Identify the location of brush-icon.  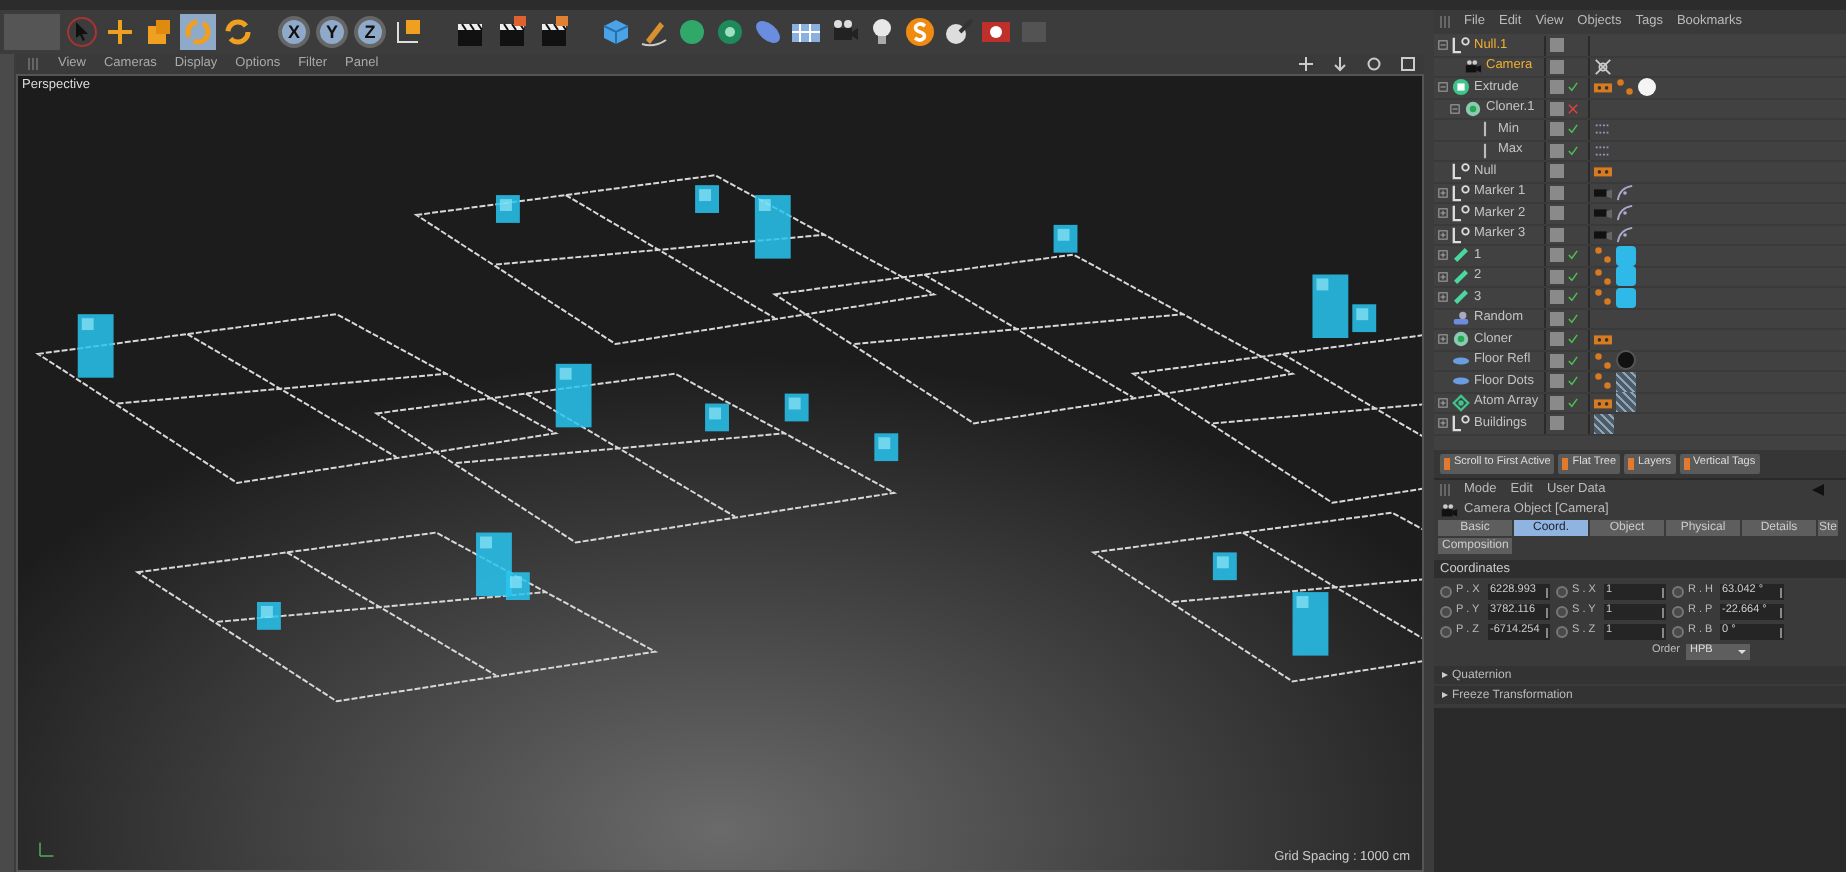
(958, 32).